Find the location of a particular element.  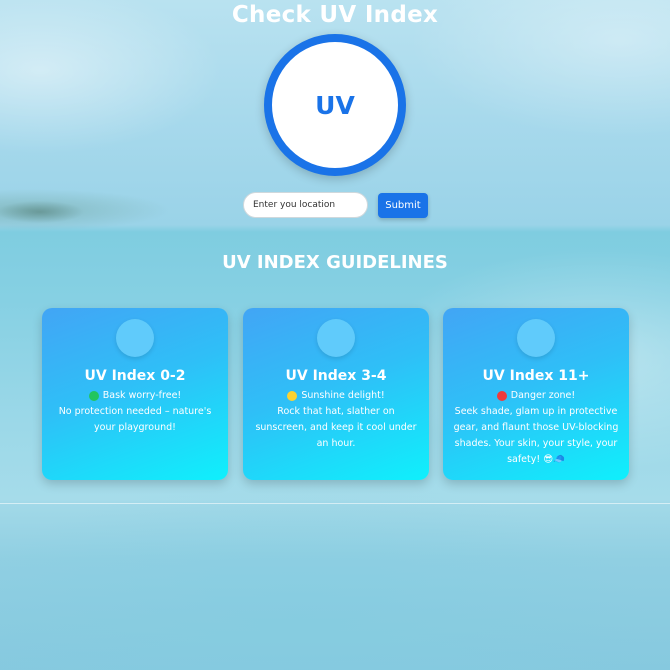

card-title: UV Index 11+ is located at coordinates (536, 376).